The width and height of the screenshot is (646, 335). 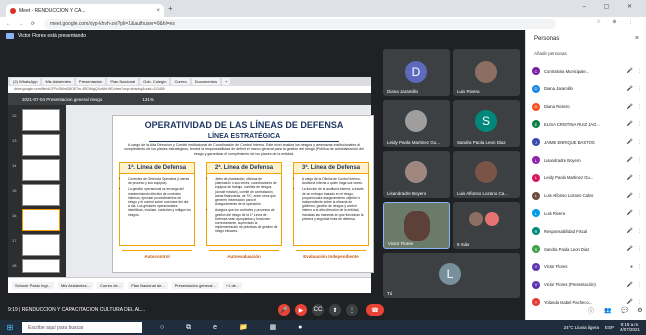 I want to click on windows-start-icon: ⊞, so click(x=10, y=327).